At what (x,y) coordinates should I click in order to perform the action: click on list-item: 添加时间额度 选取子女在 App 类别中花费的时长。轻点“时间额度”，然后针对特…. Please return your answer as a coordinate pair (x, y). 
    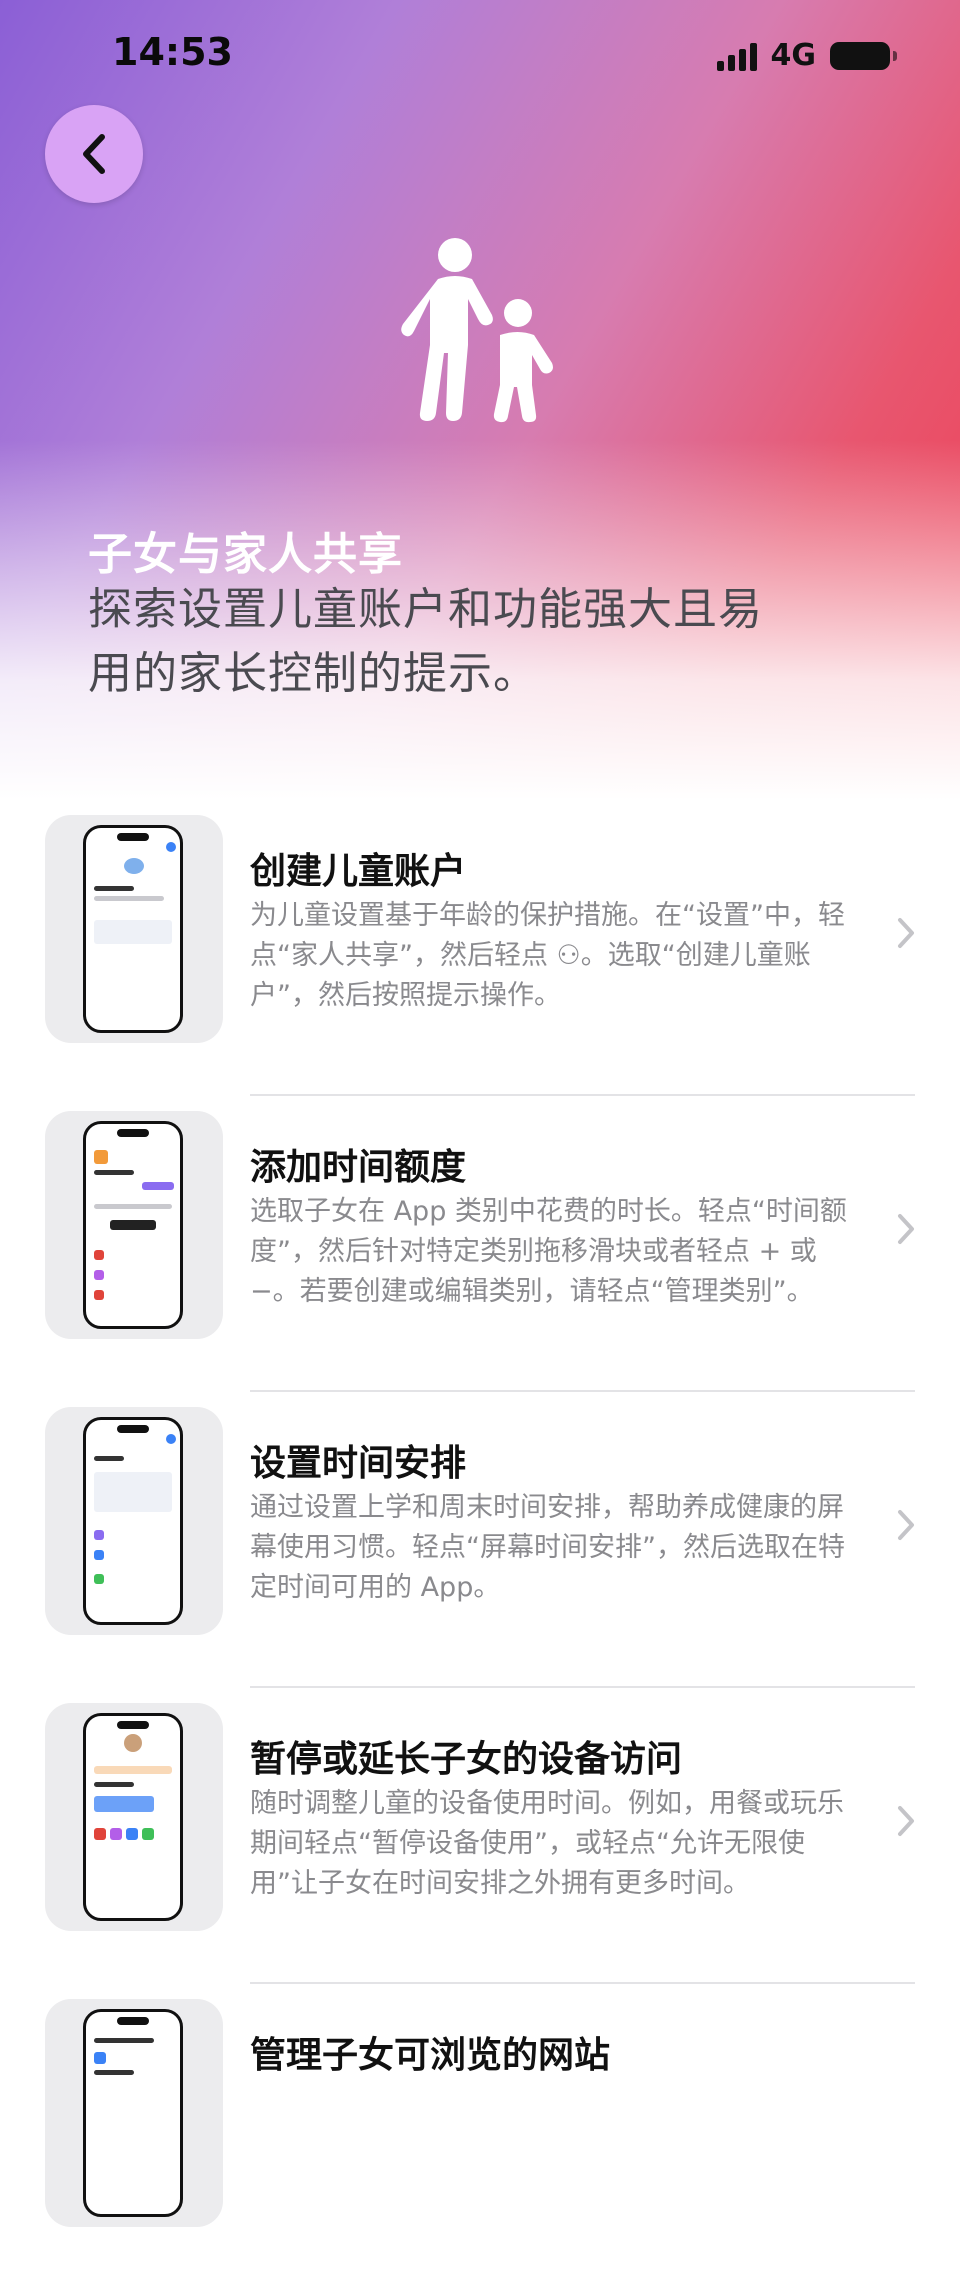
    Looking at the image, I should click on (480, 1244).